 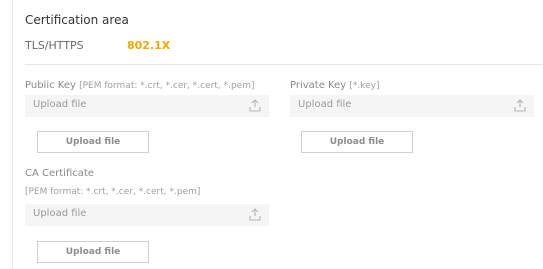 What do you see at coordinates (325, 104) in the screenshot?
I see `private-key-upload-placeholder: Upload file` at bounding box center [325, 104].